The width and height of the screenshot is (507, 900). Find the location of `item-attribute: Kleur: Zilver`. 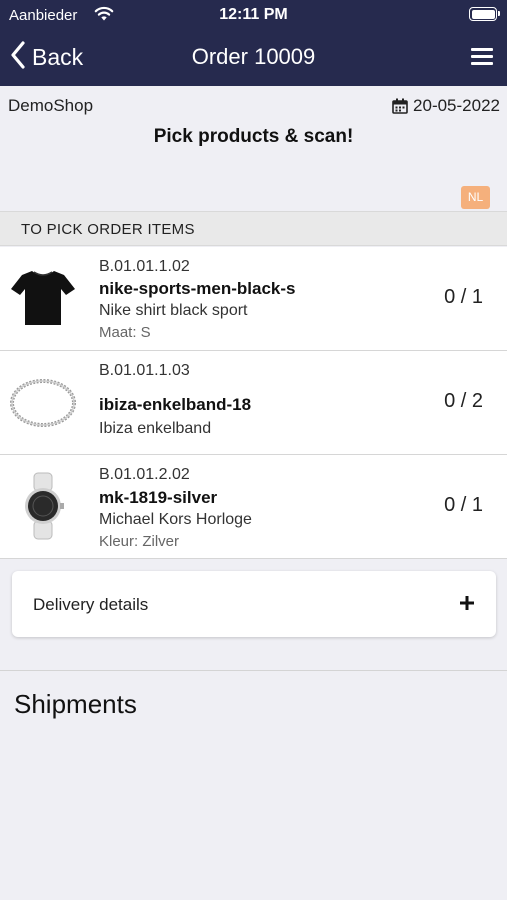

item-attribute: Kleur: Zilver is located at coordinates (139, 541).